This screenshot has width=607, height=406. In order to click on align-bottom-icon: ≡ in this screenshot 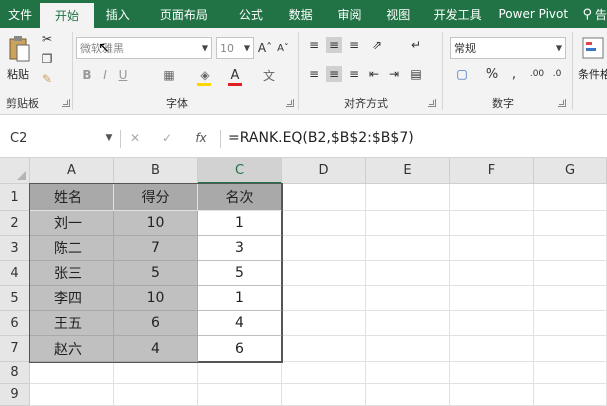, I will do `click(354, 45)`.